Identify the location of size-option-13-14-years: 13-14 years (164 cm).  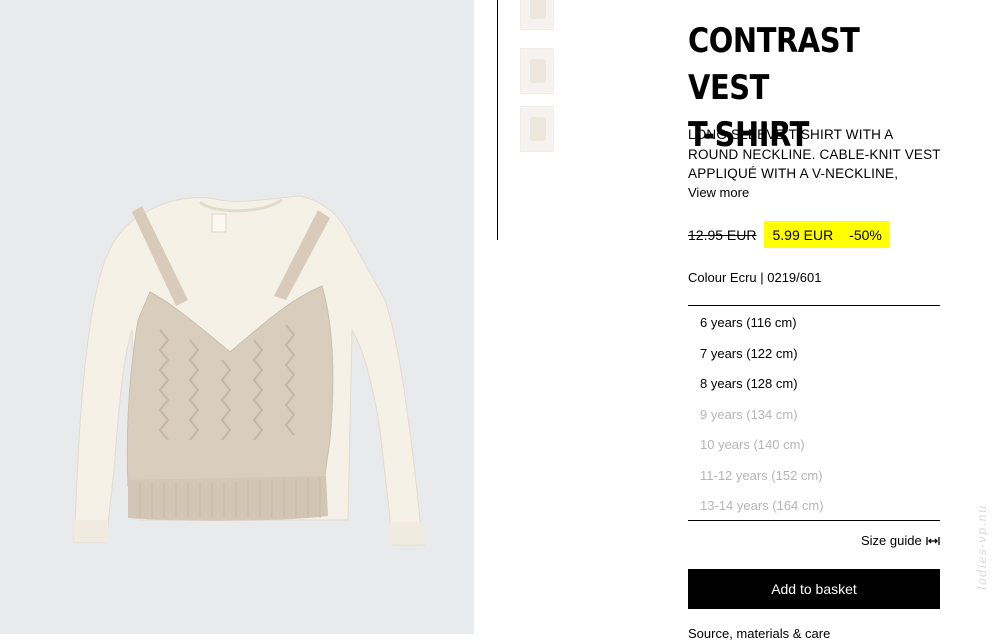
(762, 505).